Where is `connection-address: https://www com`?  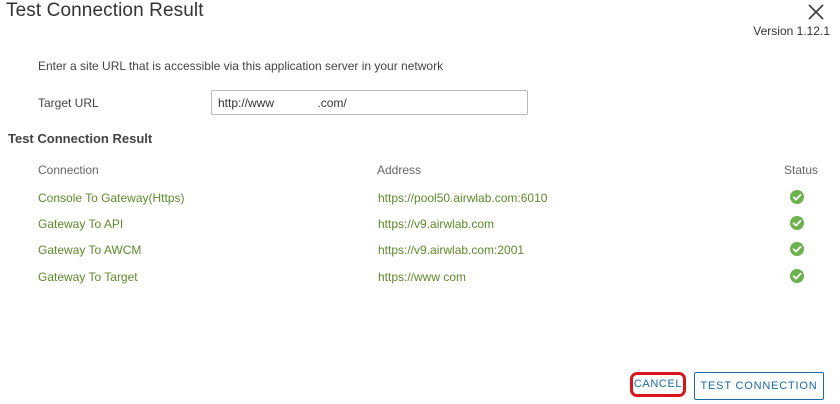
connection-address: https://www com is located at coordinates (422, 277).